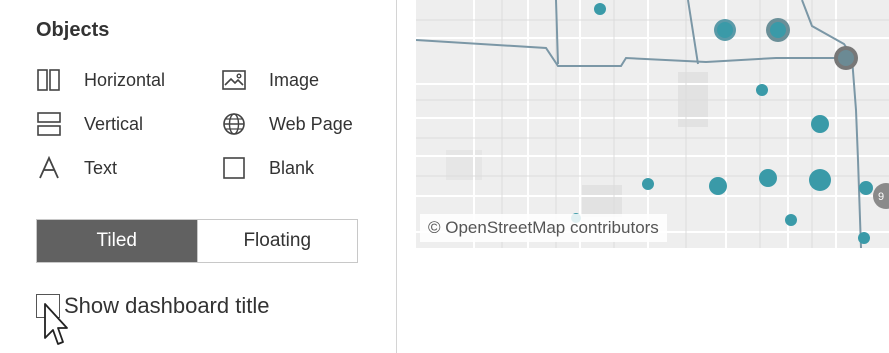 Image resolution: width=889 pixels, height=353 pixels. What do you see at coordinates (881, 197) in the screenshot?
I see `svg-text: 9` at bounding box center [881, 197].